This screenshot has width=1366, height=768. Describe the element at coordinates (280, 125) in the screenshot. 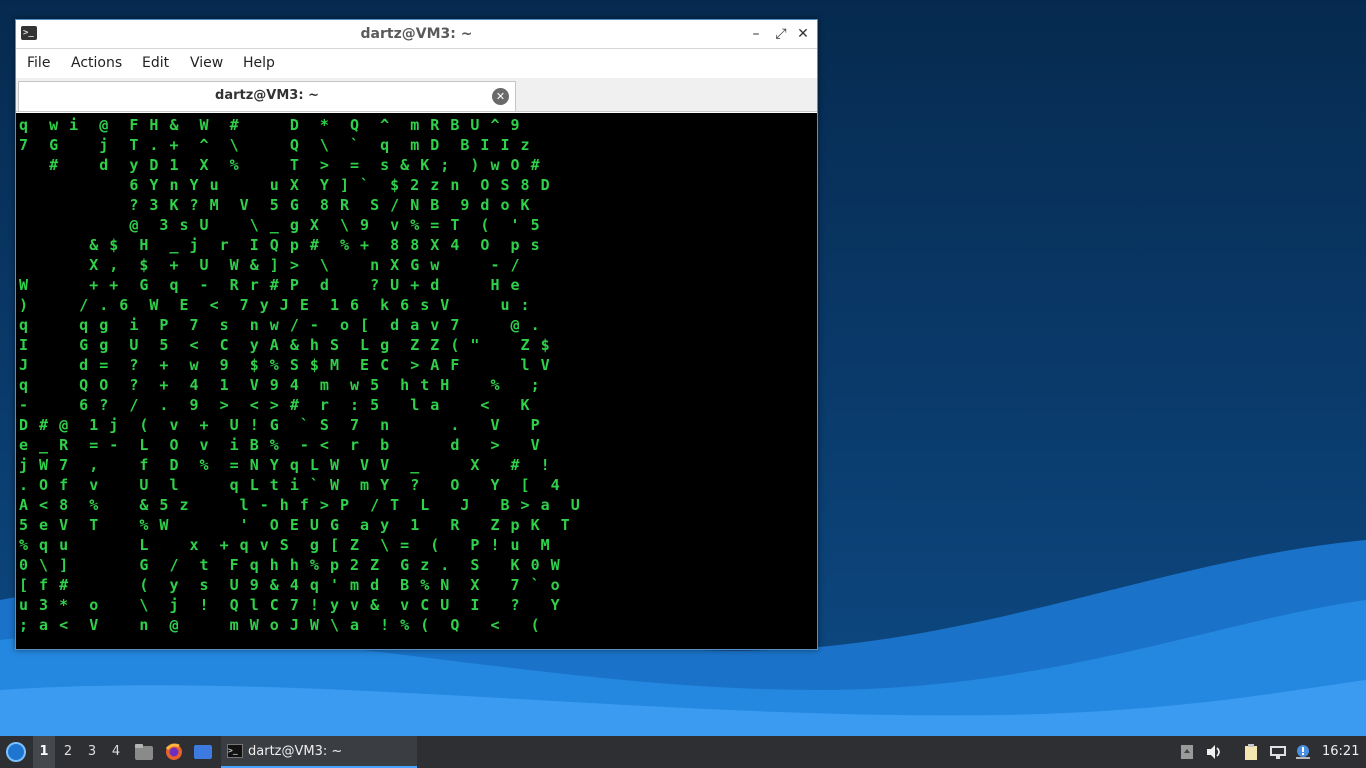

I see `terminal-line: q w i @ F H & W # D * Q ^ m R B U ^ 9` at that location.